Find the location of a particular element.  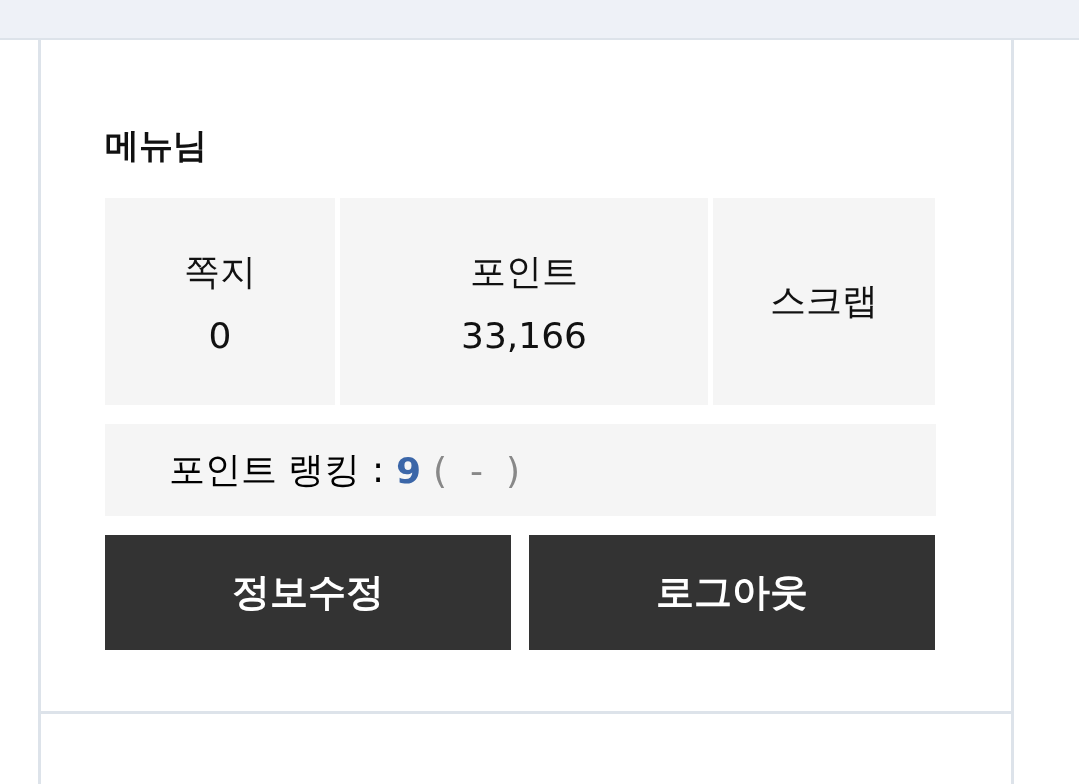

stat-label: 포인트 is located at coordinates (524, 271).